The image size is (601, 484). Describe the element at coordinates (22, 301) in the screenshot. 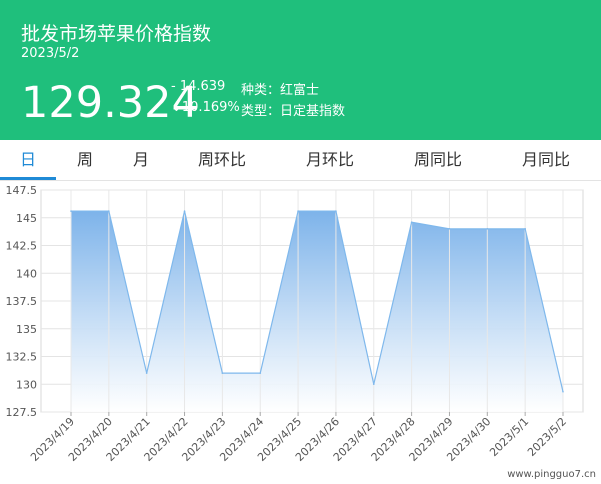

I see `y-tick-label: 137.5` at that location.